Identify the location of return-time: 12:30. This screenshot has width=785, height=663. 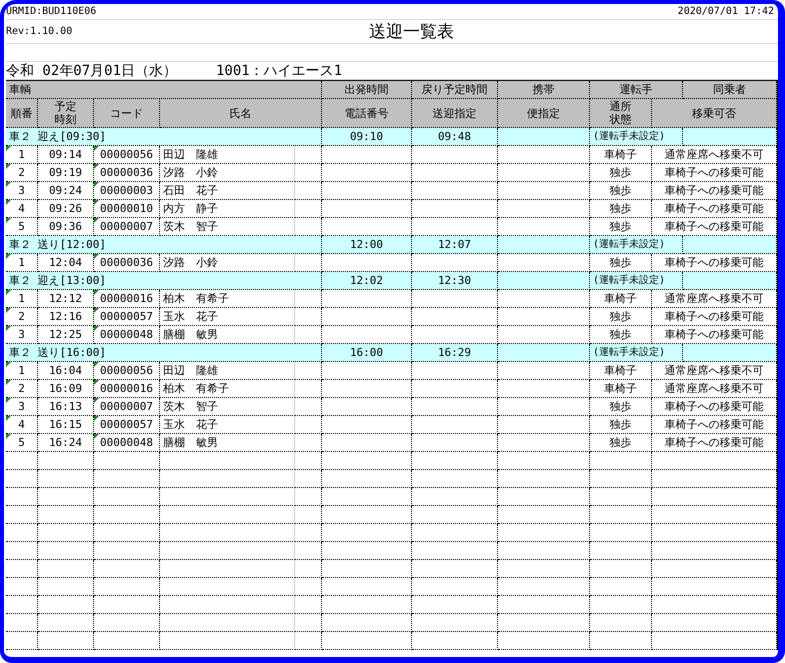
(455, 281).